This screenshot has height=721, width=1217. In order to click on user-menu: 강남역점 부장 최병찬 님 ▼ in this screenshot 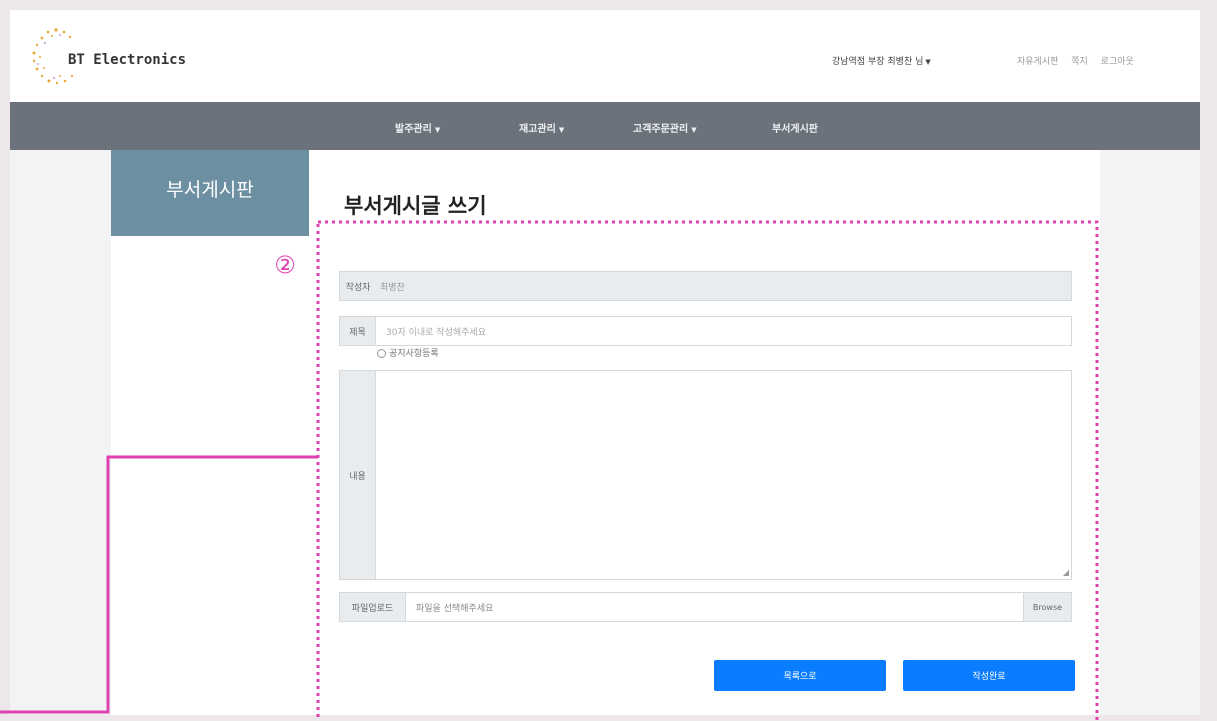, I will do `click(881, 60)`.